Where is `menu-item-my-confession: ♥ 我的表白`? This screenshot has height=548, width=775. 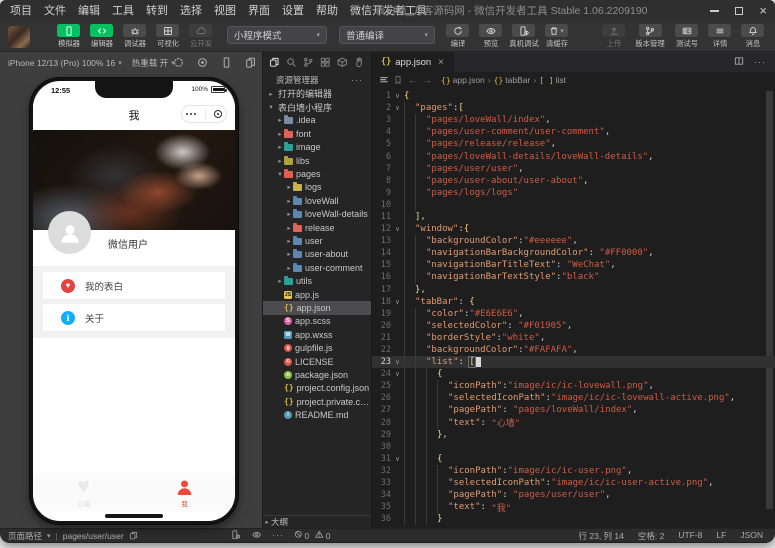 menu-item-my-confession: ♥ 我的表白 is located at coordinates (134, 285).